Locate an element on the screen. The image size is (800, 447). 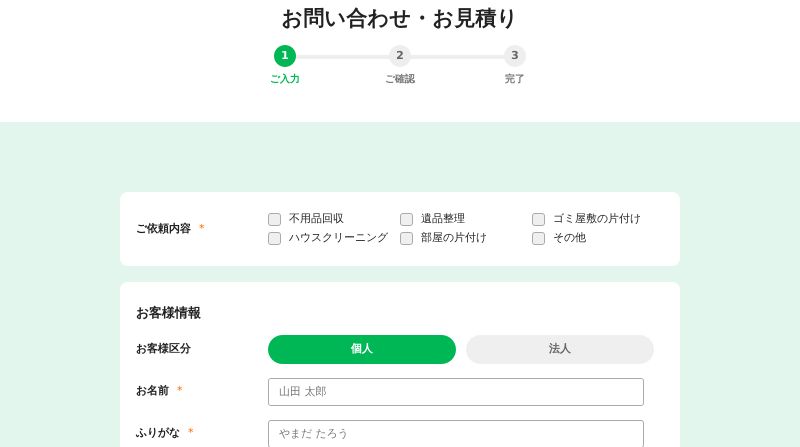
section-heading: お客様情報 is located at coordinates (169, 313).